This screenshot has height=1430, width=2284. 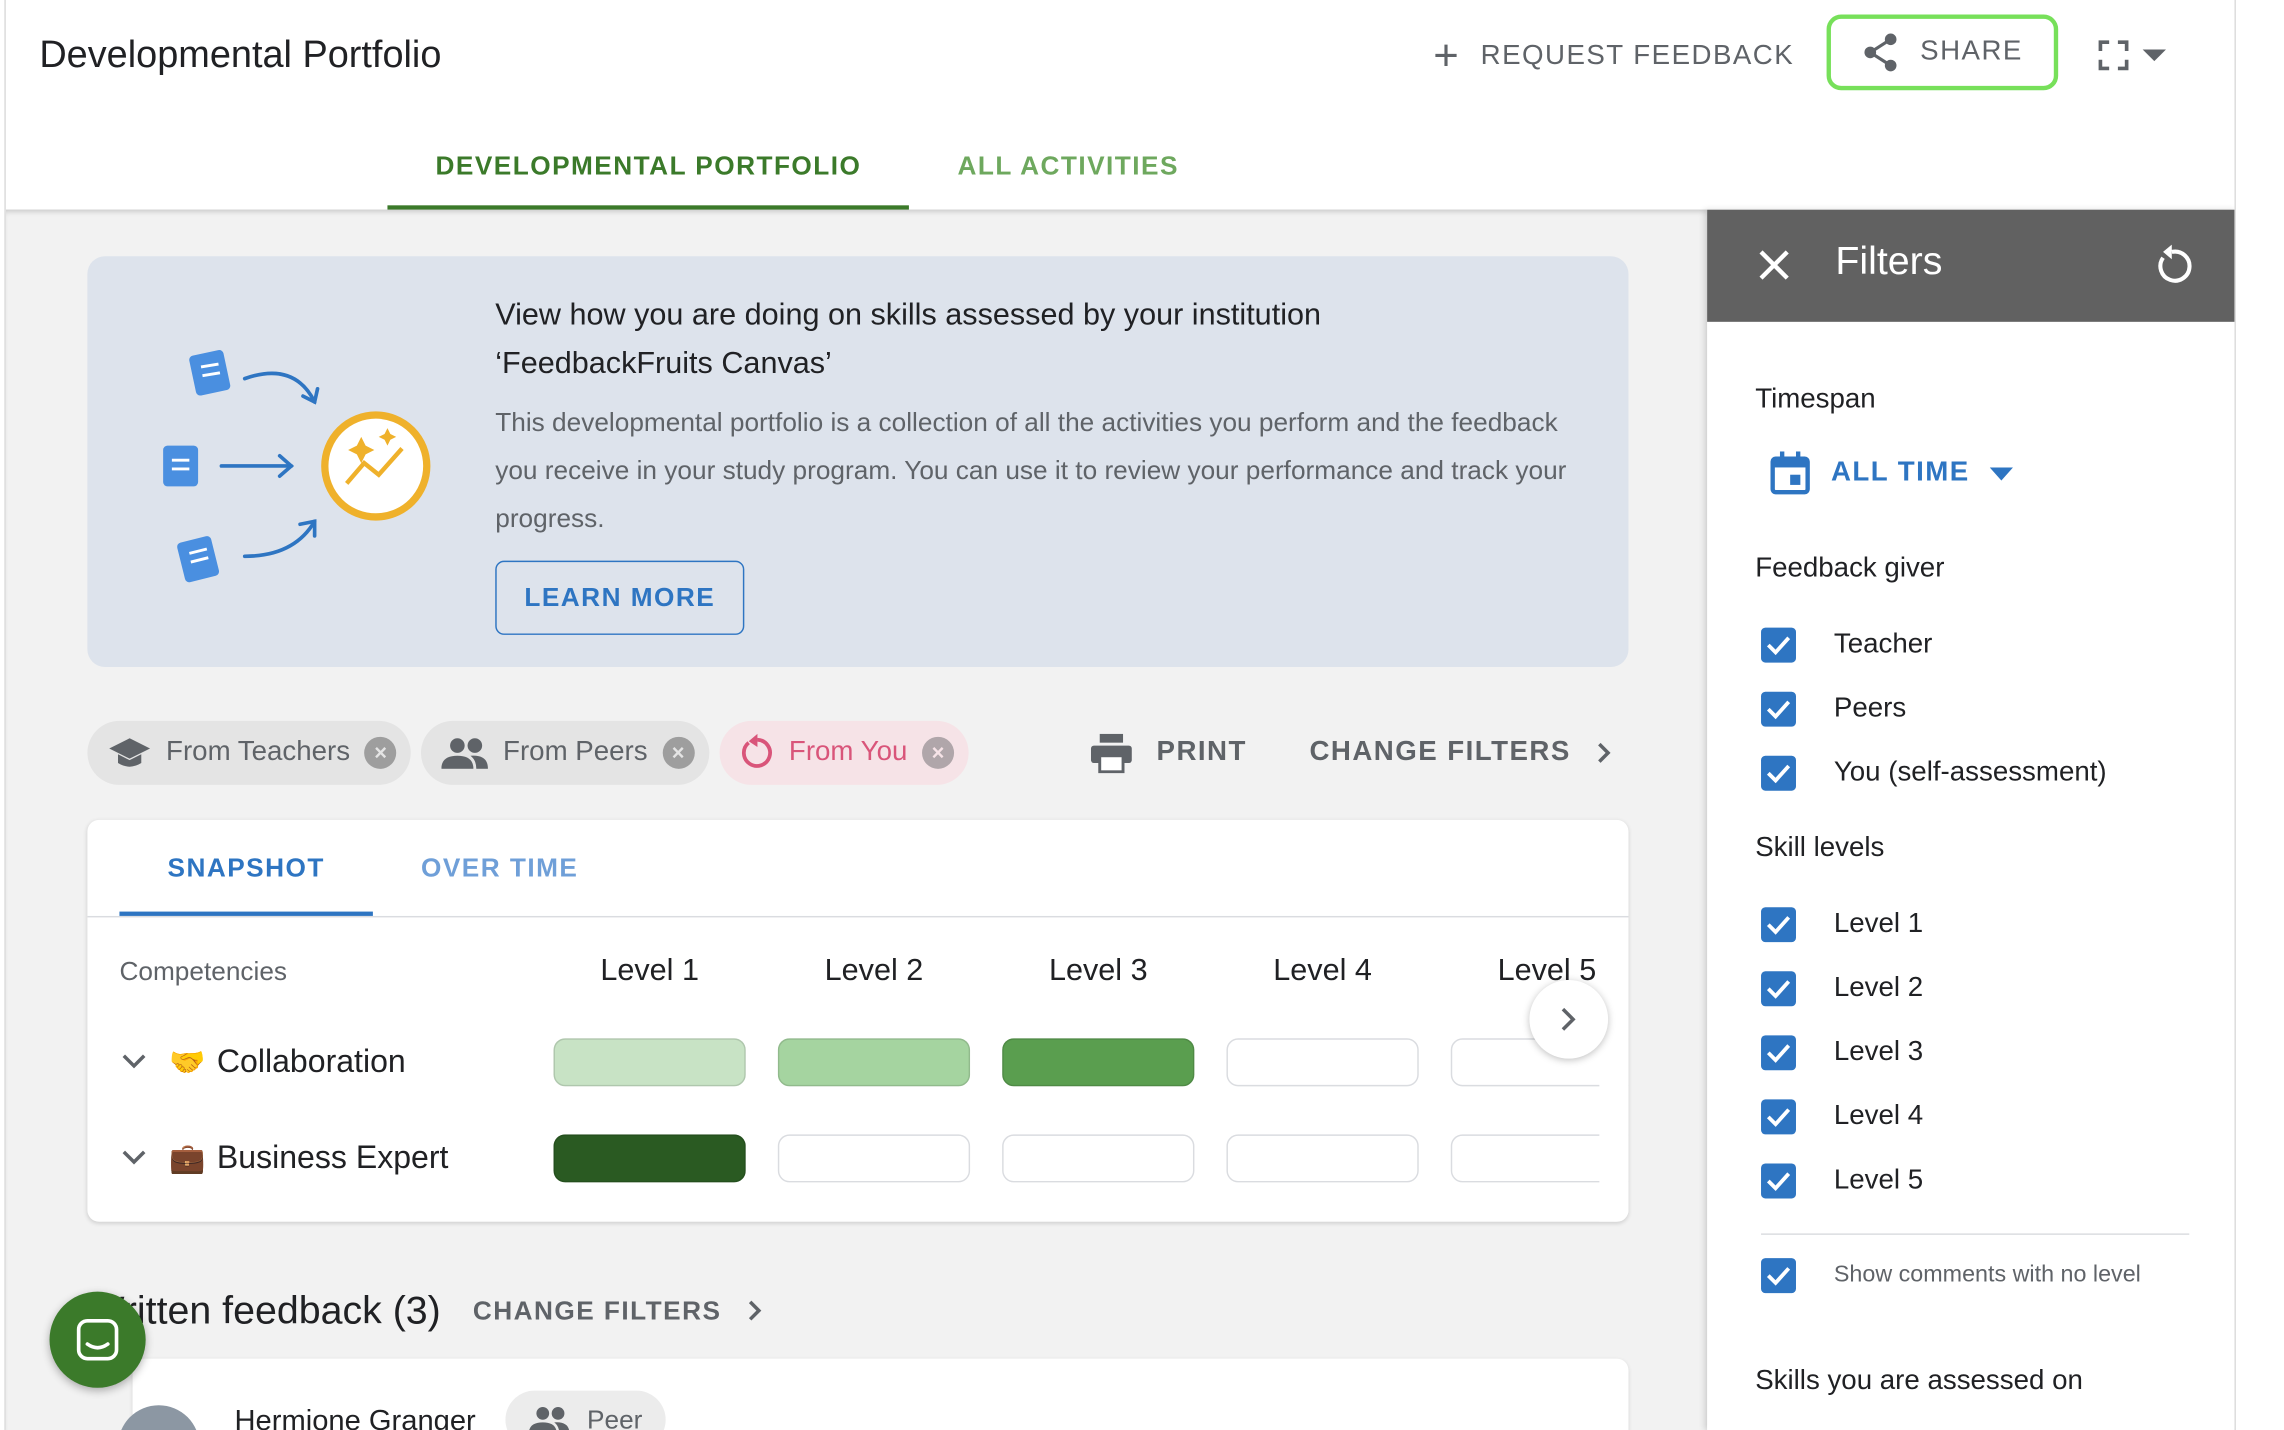 What do you see at coordinates (615, 1417) in the screenshot?
I see `role-label: Peer` at bounding box center [615, 1417].